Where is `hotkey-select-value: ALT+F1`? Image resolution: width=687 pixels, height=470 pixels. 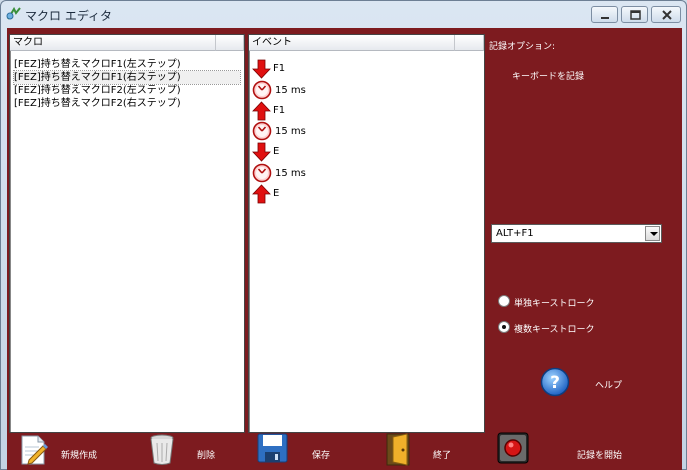
hotkey-select-value: ALT+F1 is located at coordinates (515, 233).